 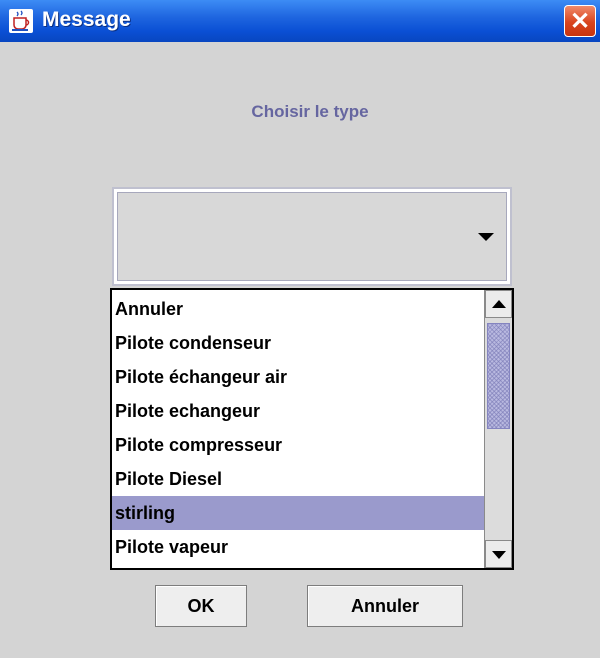 I want to click on prompt-label: Choisir le type, so click(x=310, y=111).